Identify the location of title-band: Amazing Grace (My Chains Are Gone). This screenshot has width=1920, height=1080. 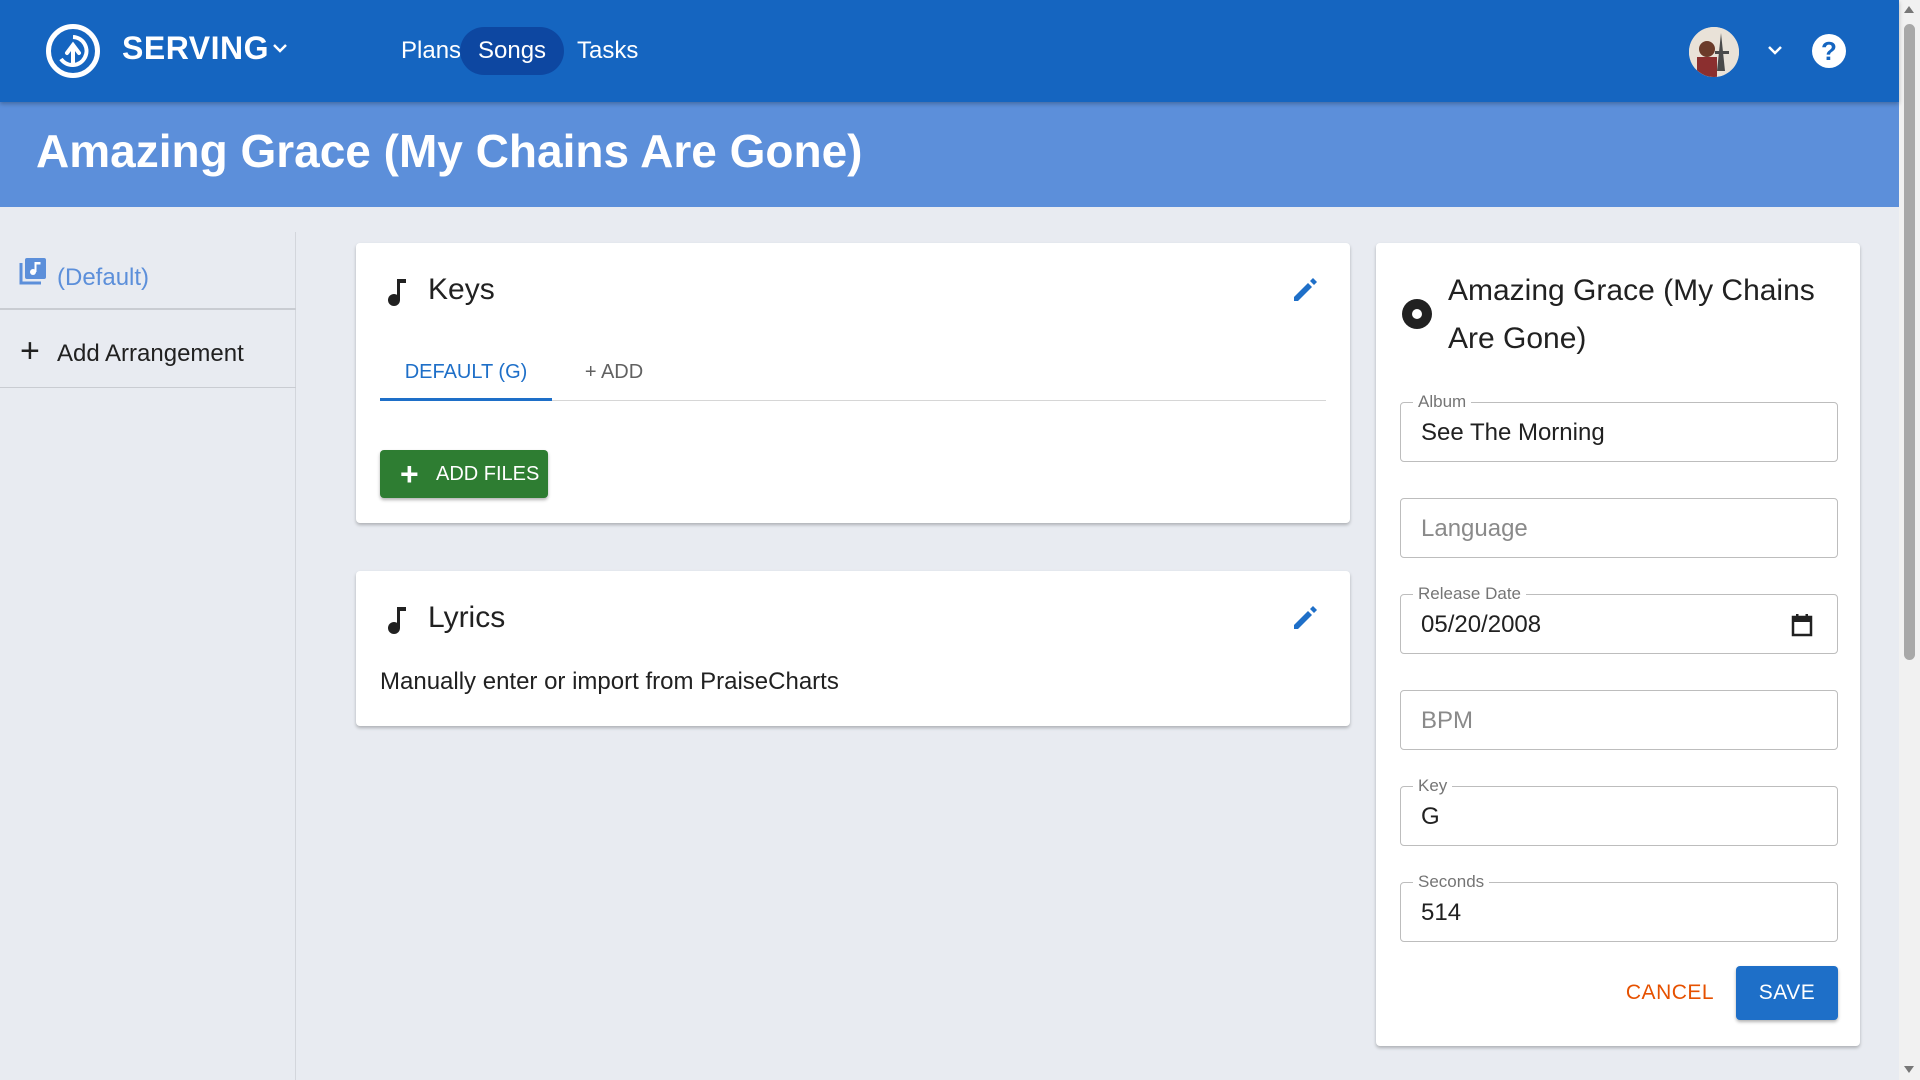
(949, 154).